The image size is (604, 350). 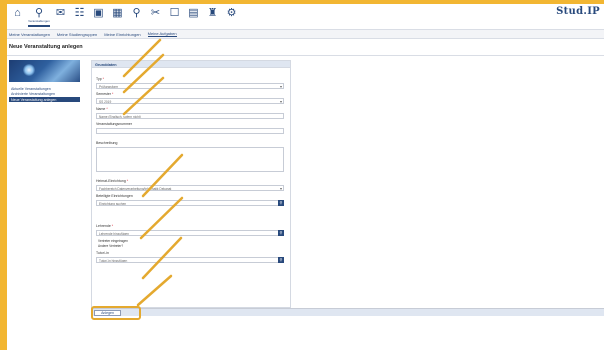 What do you see at coordinates (44, 71) in the screenshot?
I see `sidebar-banner-image` at bounding box center [44, 71].